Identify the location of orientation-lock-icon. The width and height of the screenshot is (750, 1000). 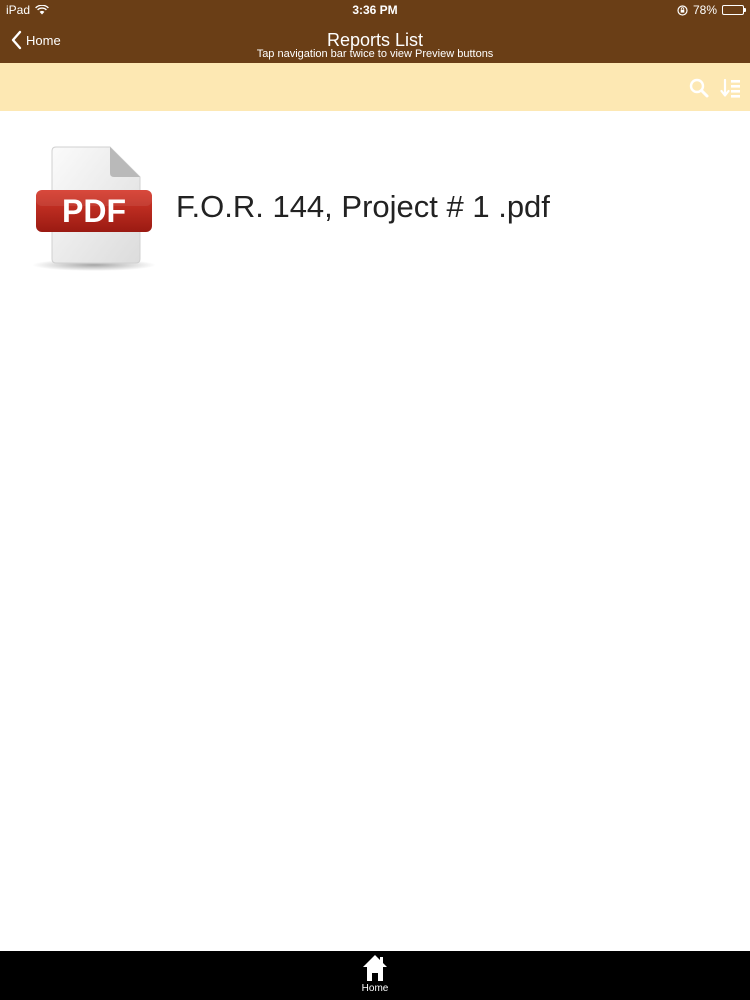
(682, 10).